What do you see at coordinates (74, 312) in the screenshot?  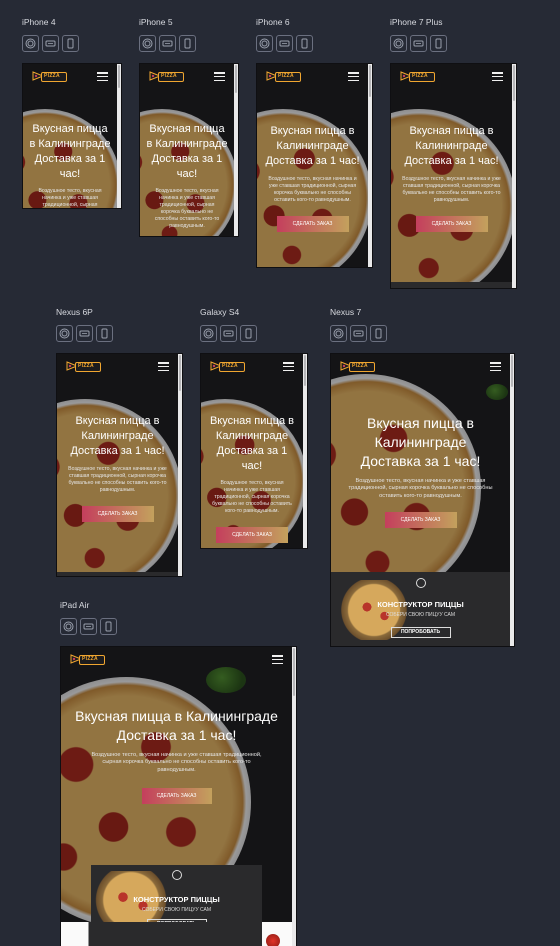 I see `device-name: Nexus 6P` at bounding box center [74, 312].